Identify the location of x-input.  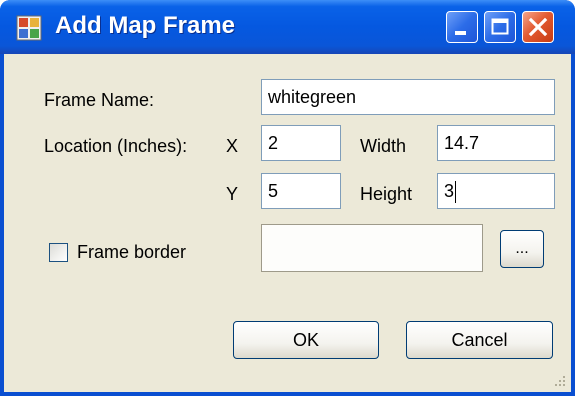
(301, 143).